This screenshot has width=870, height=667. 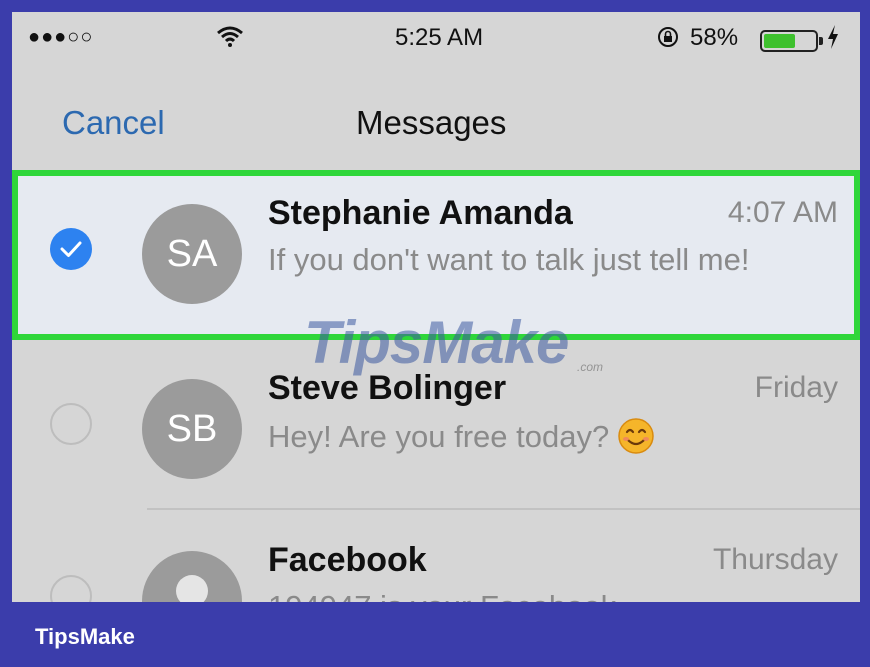 What do you see at coordinates (796, 387) in the screenshot?
I see `message-time: Friday` at bounding box center [796, 387].